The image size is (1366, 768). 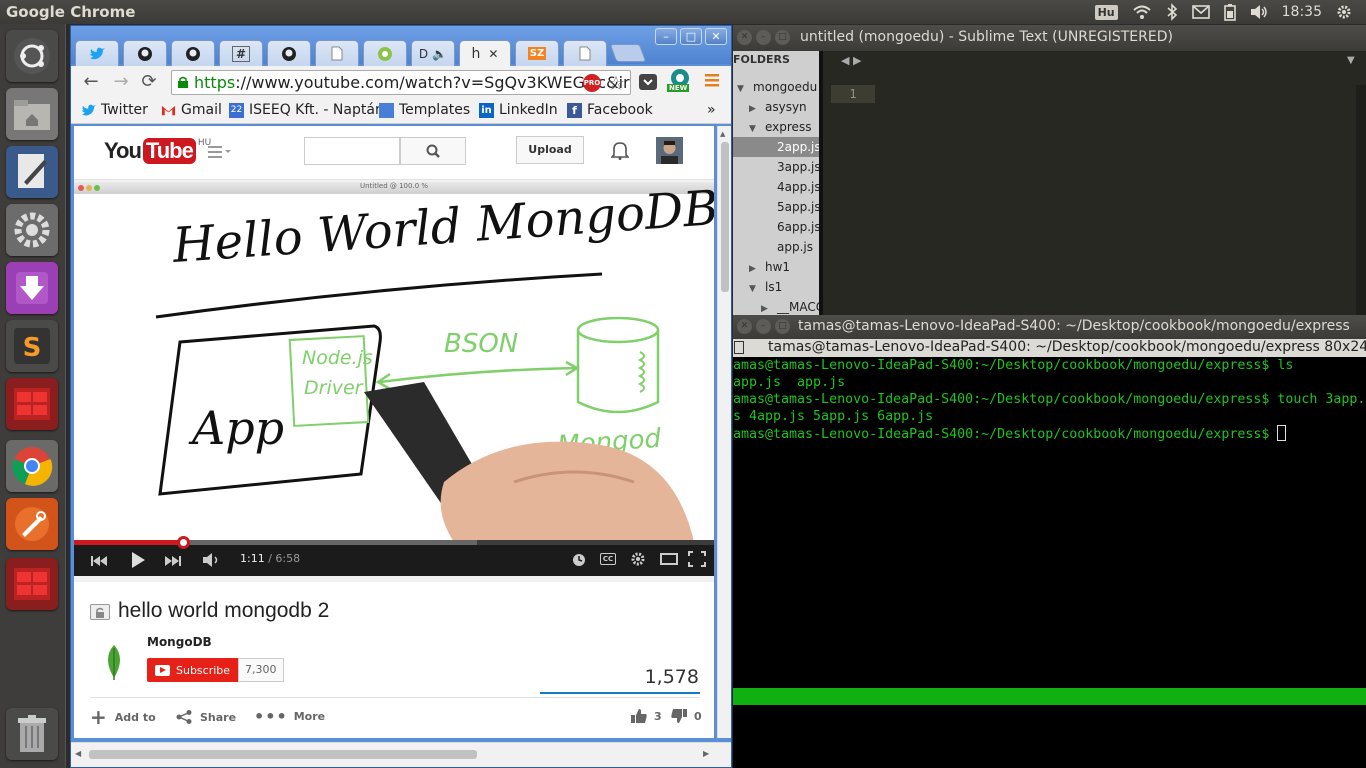 I want to click on bookmark-linkedin: in LinkedIn, so click(x=518, y=110).